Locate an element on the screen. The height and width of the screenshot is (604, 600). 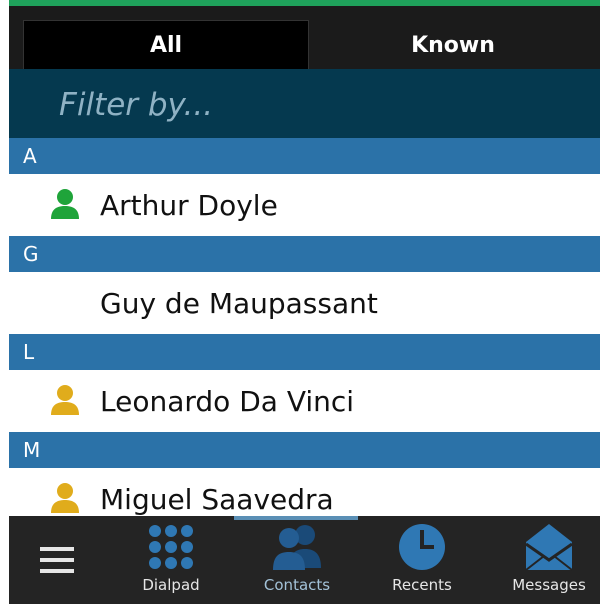
section-header-a: A is located at coordinates (304, 156).